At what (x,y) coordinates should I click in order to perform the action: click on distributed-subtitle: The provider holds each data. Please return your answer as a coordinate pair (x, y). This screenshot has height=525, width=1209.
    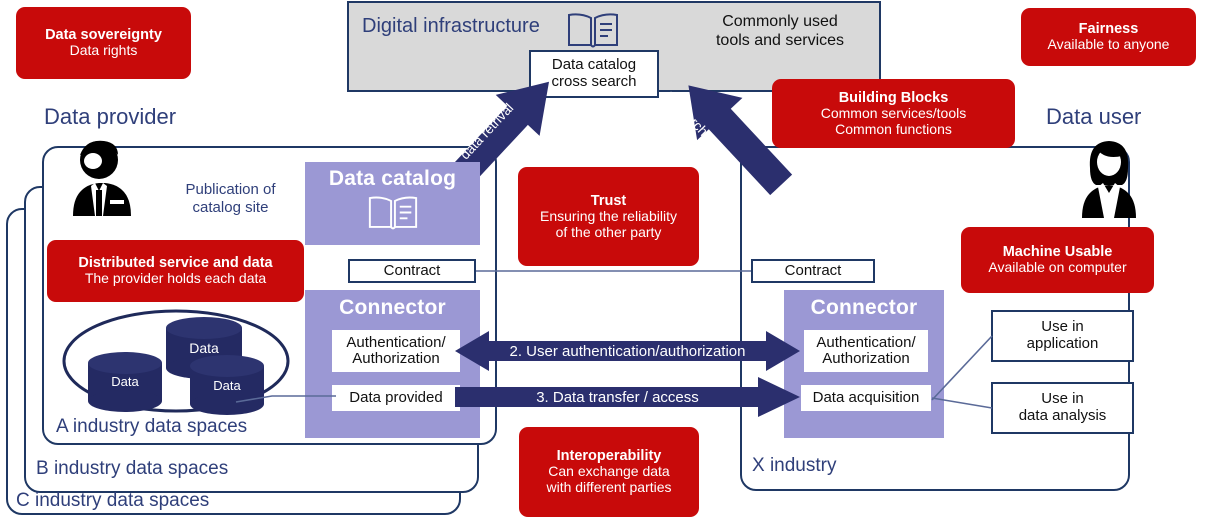
    Looking at the image, I should click on (175, 278).